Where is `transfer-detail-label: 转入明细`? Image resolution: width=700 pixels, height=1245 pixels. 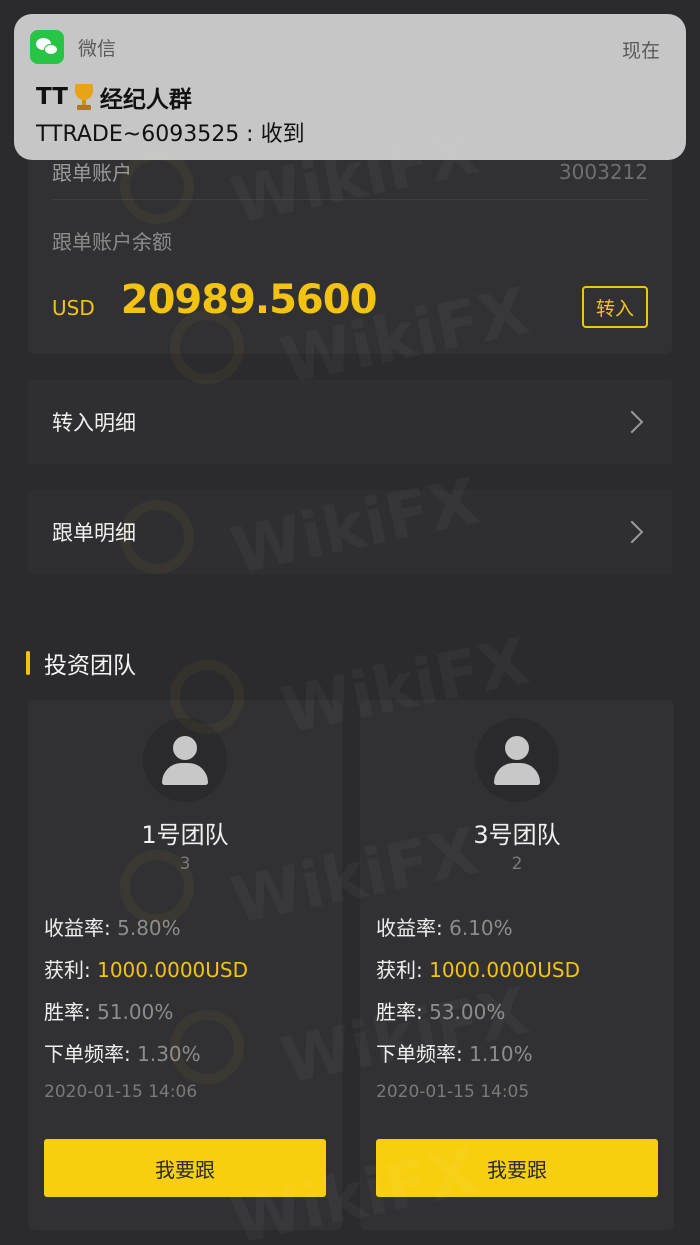 transfer-detail-label: 转入明细 is located at coordinates (94, 423).